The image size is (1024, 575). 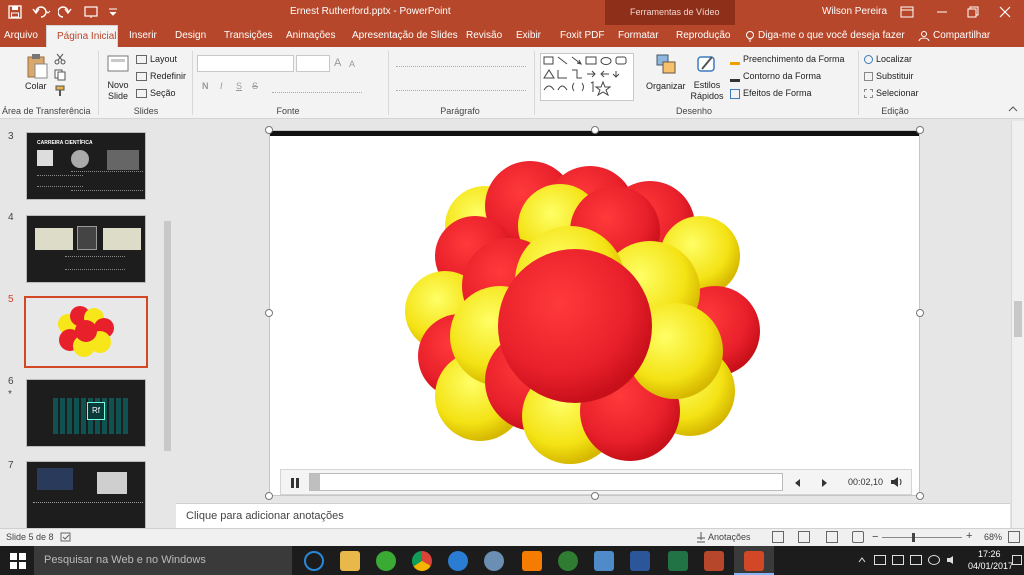 I want to click on customize-qat-icon, so click(x=113, y=12).